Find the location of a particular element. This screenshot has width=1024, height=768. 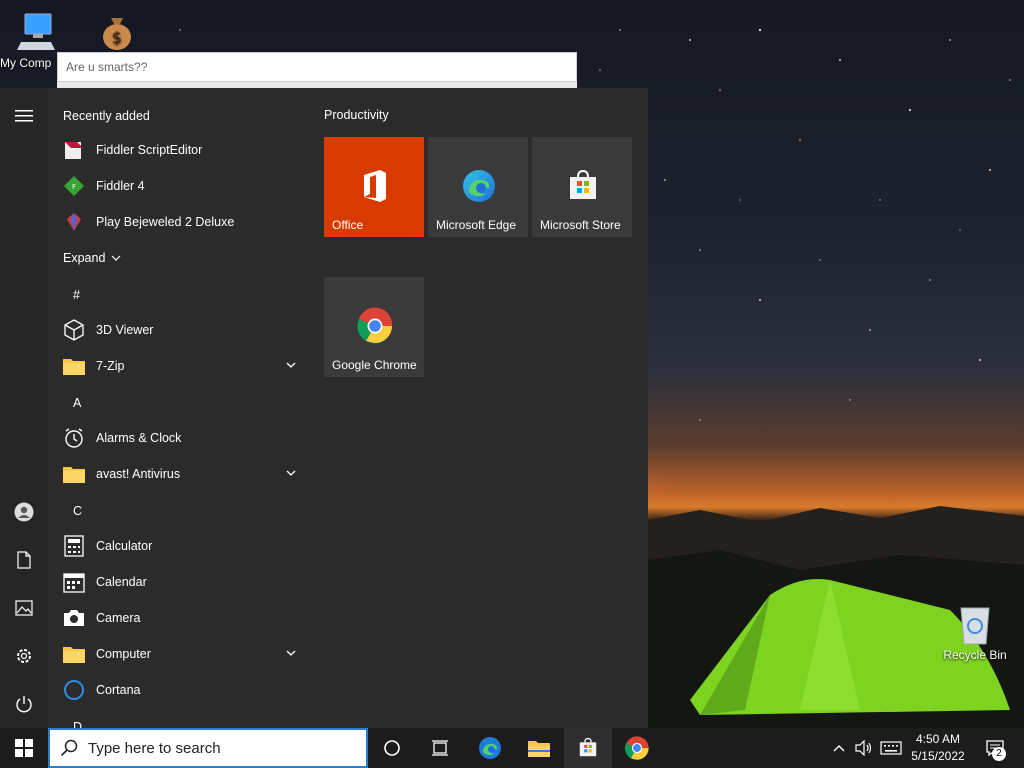

show-hidden-icons-button is located at coordinates (839, 748).